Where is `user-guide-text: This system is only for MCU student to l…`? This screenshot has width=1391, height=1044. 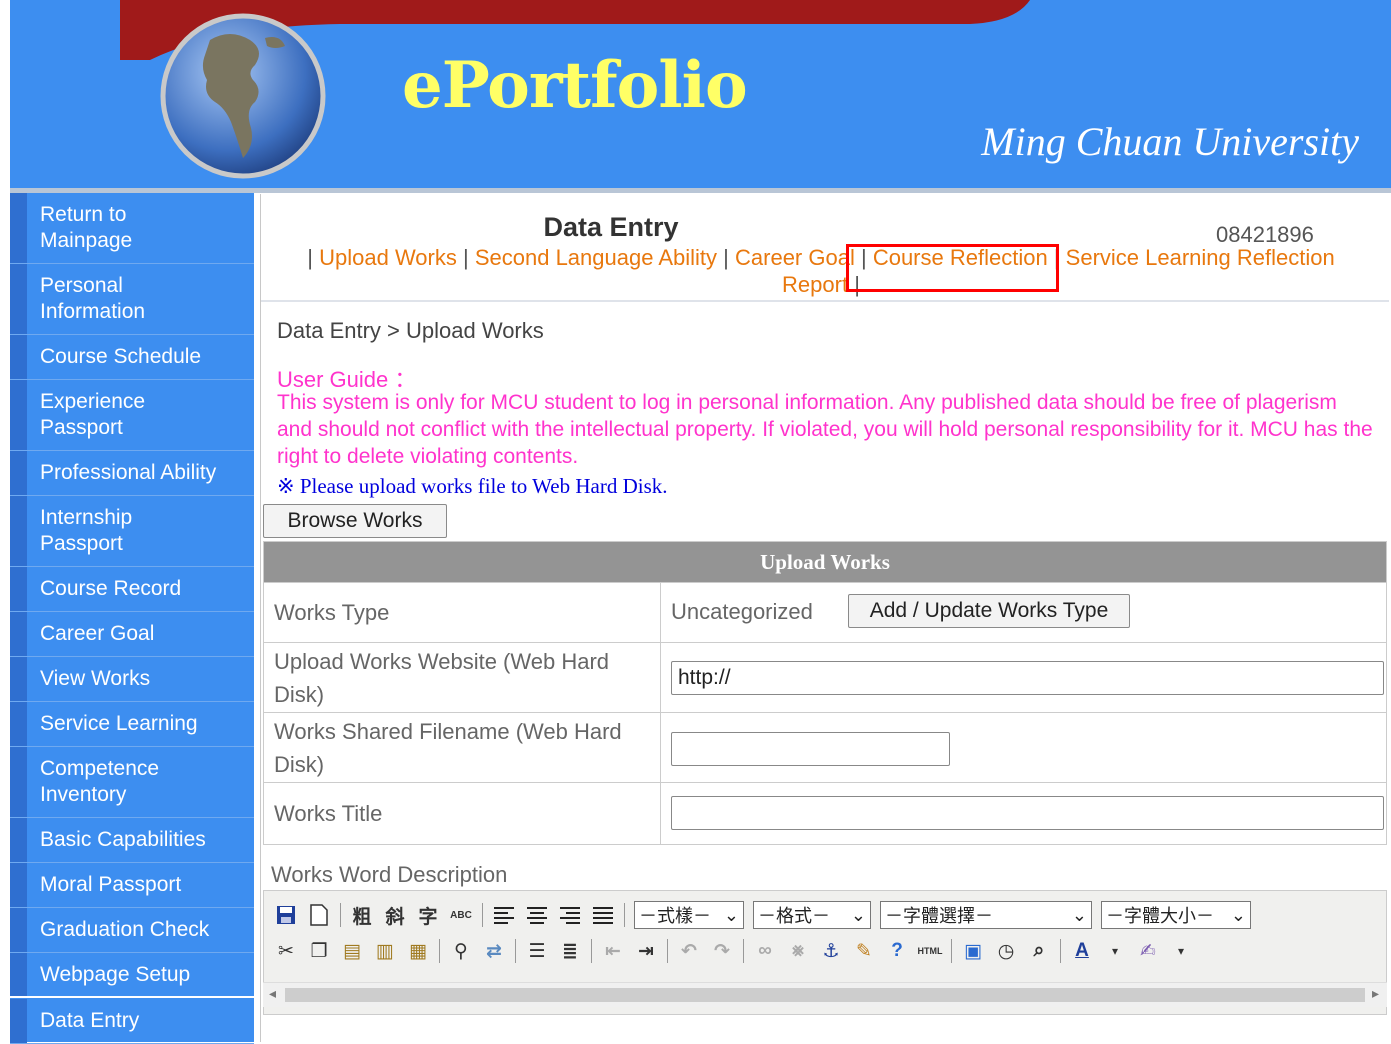 user-guide-text: This system is only for MCU student to l… is located at coordinates (825, 429).